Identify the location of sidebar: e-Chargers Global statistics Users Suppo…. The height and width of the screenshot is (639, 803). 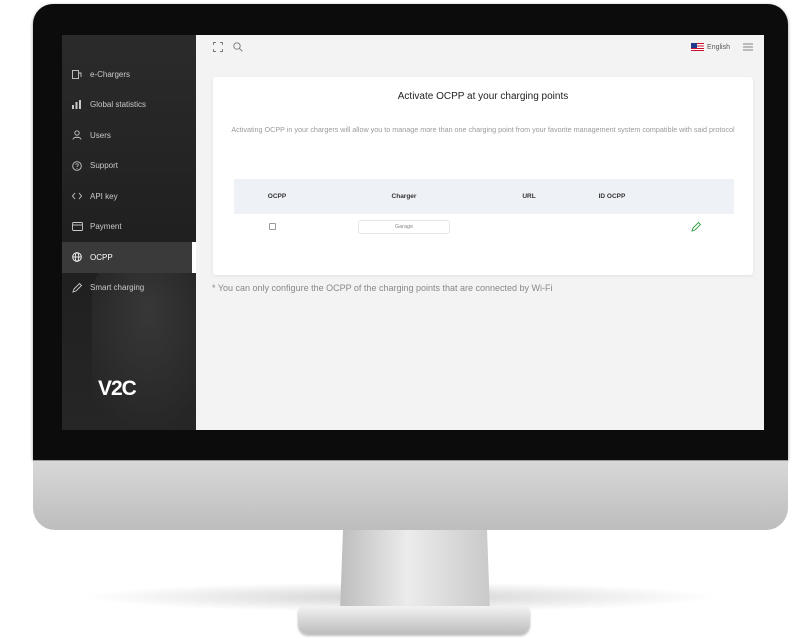
(129, 232).